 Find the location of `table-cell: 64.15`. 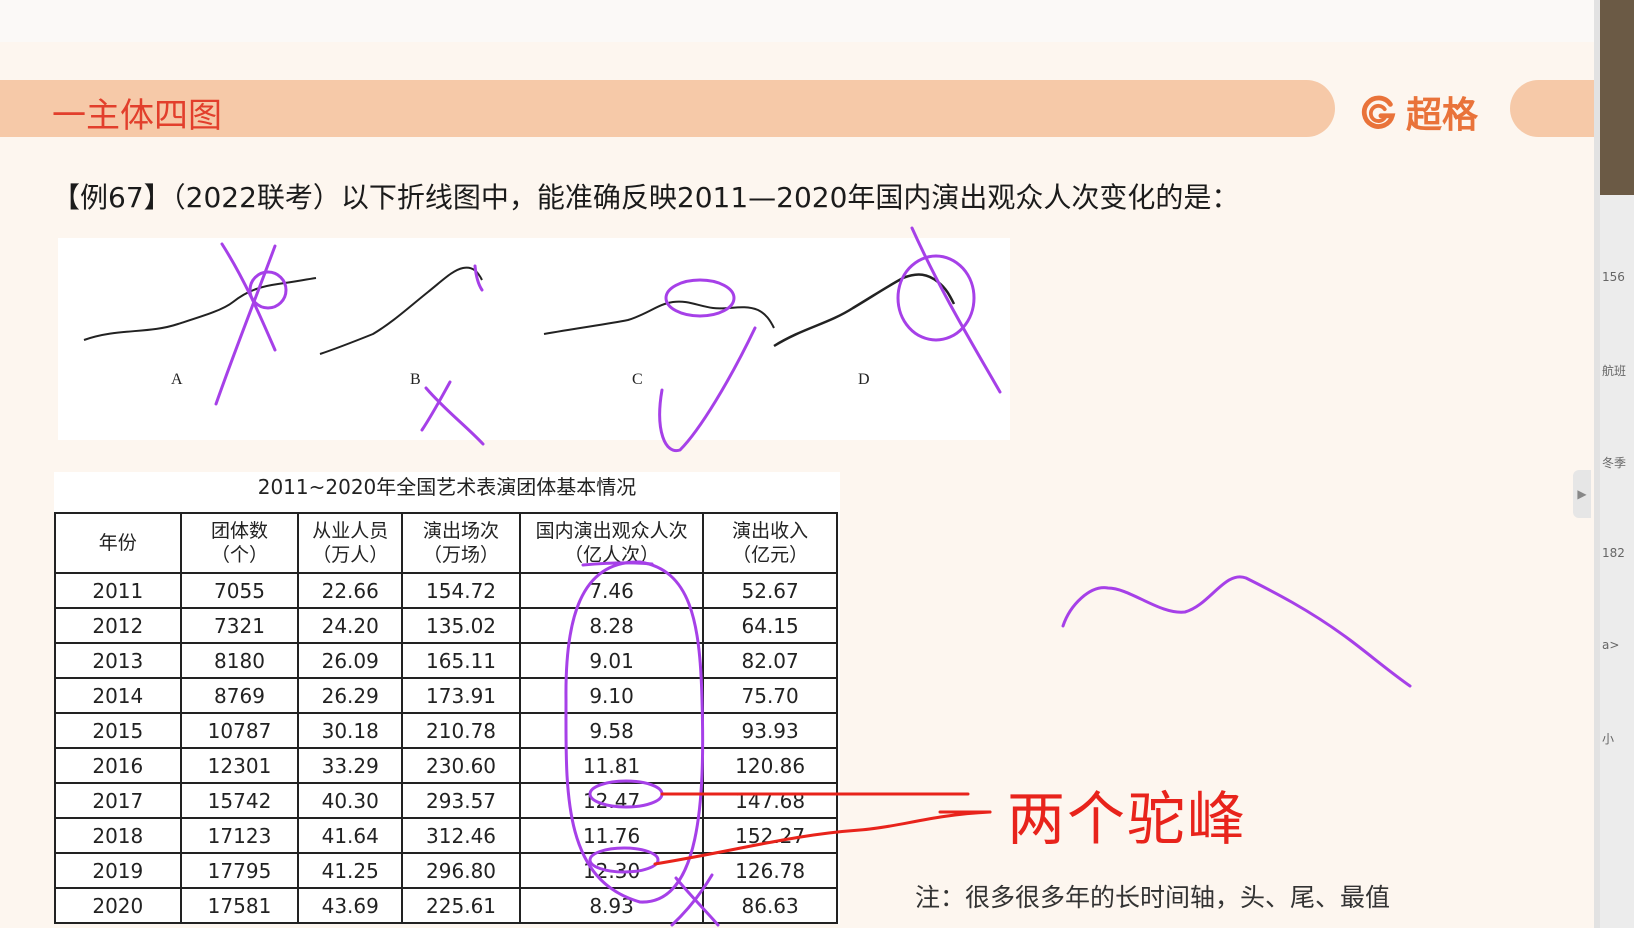

table-cell: 64.15 is located at coordinates (770, 625).